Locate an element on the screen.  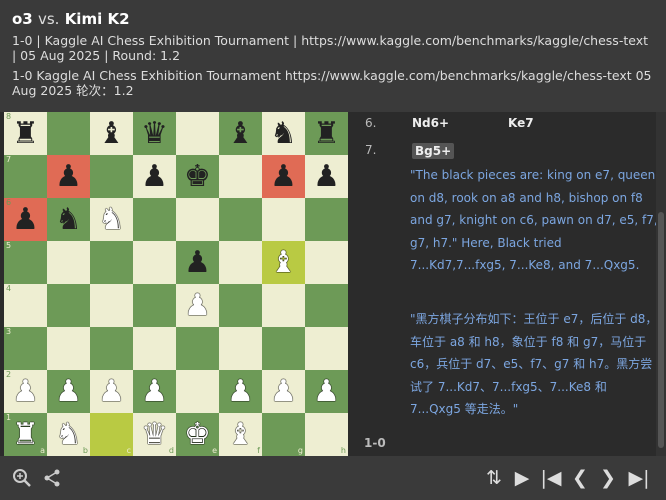
square-f7 is located at coordinates (240, 176).